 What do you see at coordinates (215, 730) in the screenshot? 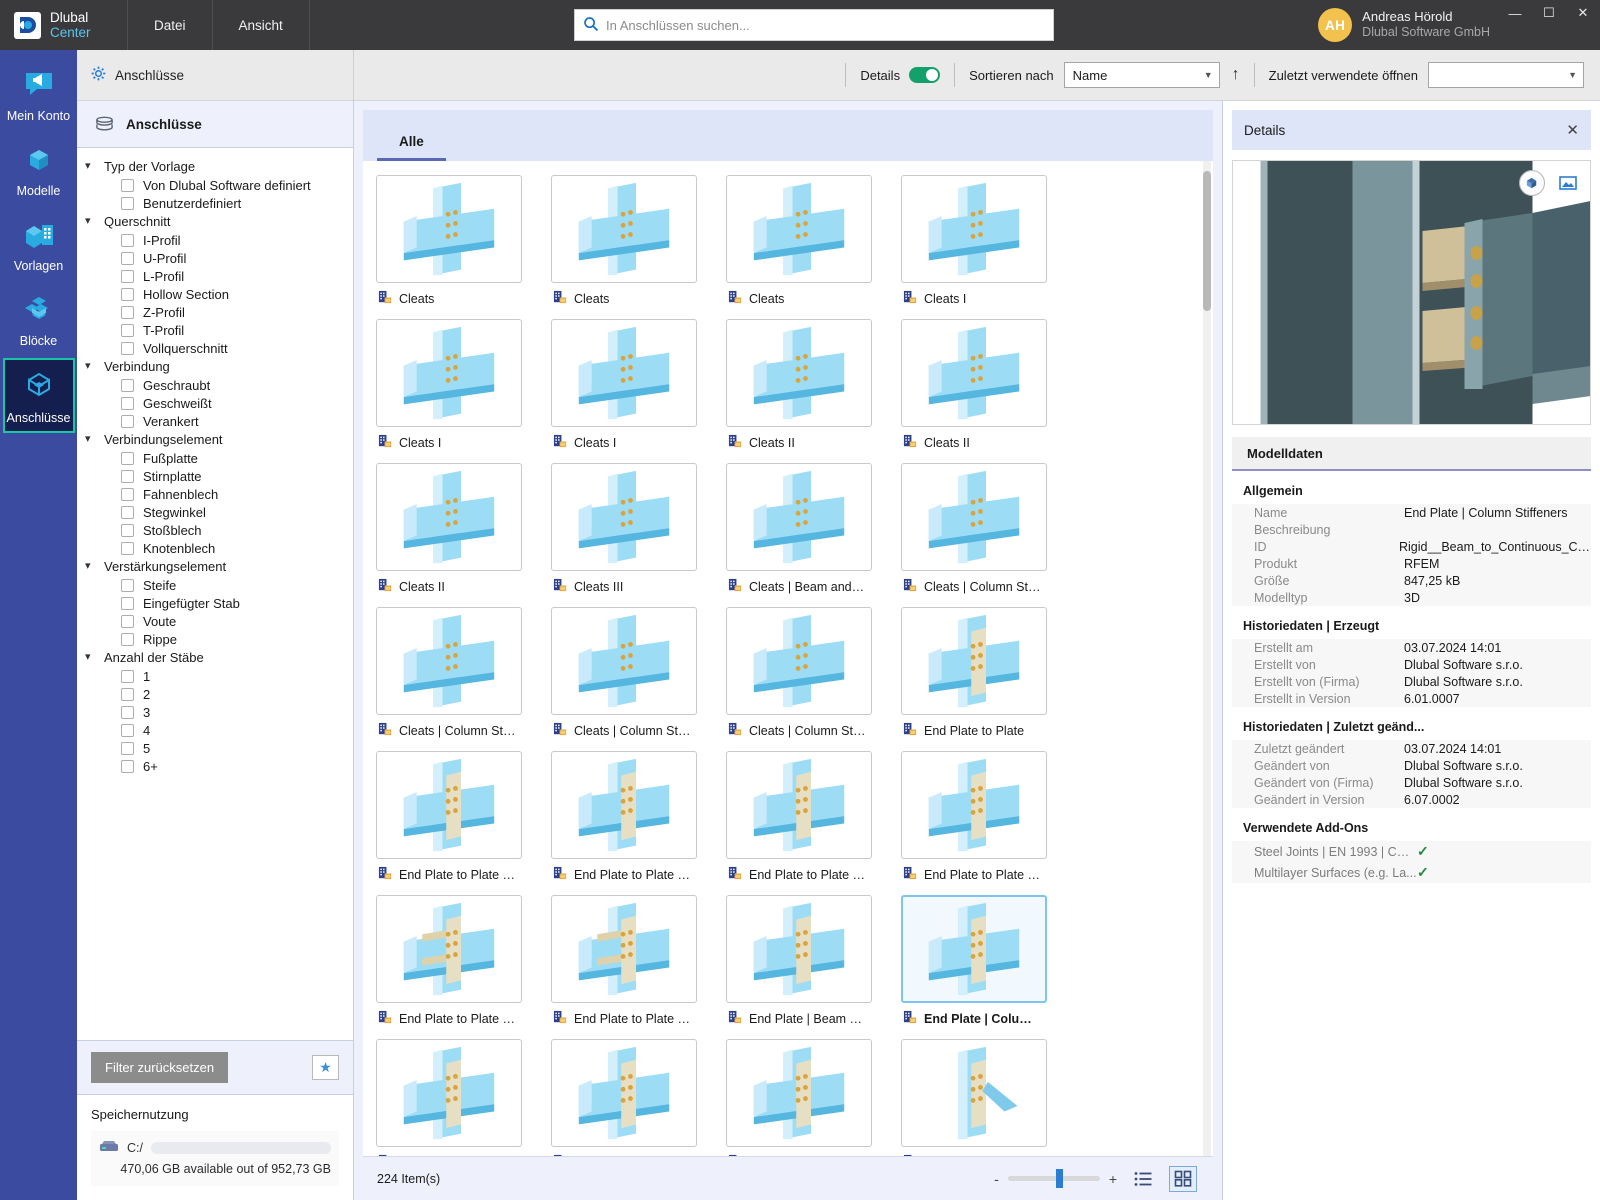
I see `filter-option: 4` at bounding box center [215, 730].